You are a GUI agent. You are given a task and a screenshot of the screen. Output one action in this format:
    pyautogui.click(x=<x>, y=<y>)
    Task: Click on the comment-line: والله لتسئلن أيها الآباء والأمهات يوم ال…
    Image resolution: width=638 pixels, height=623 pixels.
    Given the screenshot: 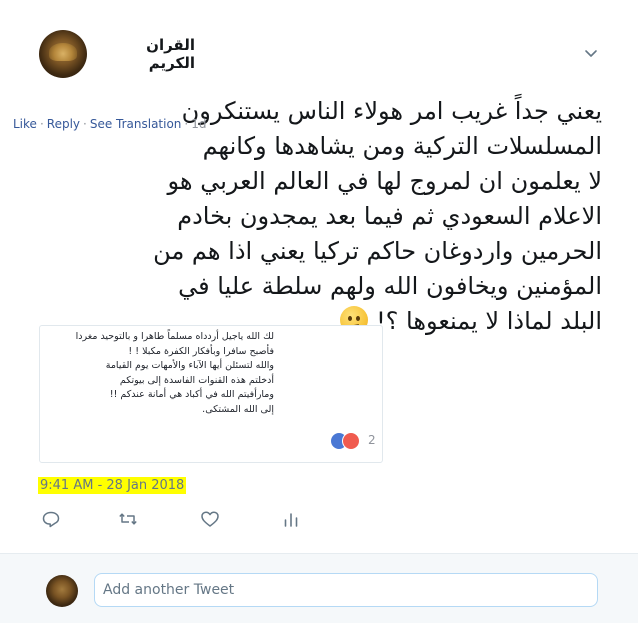 What is the action you would take?
    pyautogui.click(x=189, y=365)
    